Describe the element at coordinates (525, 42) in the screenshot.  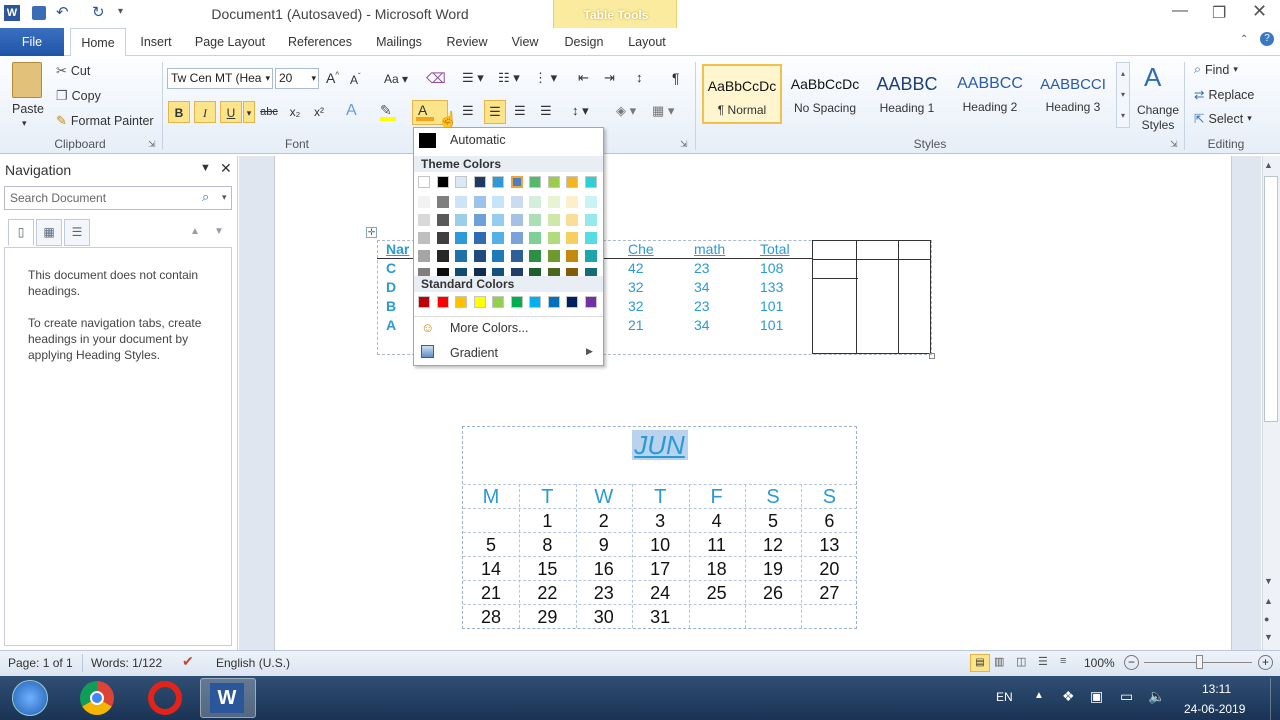
I see `tab-view: View` at that location.